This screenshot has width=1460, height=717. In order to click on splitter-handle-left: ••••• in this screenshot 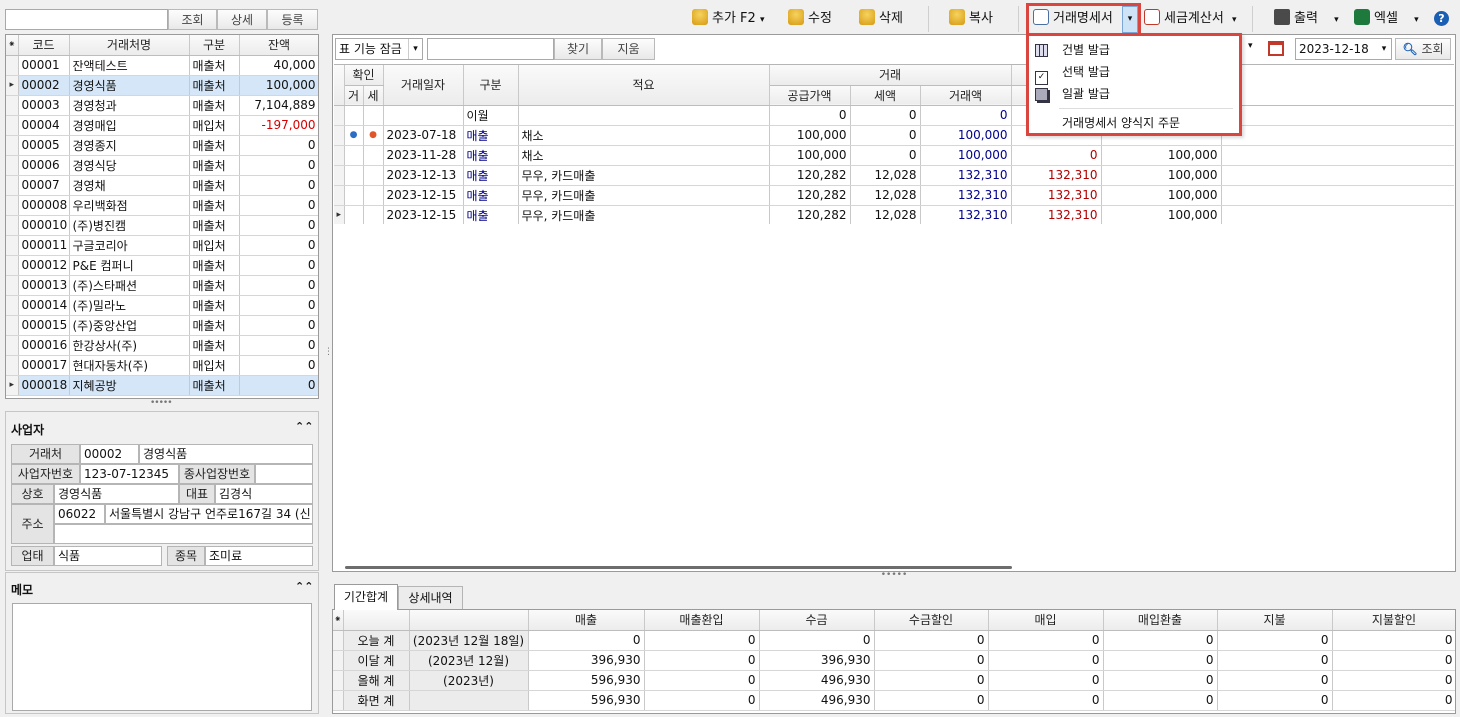, I will do `click(161, 403)`.